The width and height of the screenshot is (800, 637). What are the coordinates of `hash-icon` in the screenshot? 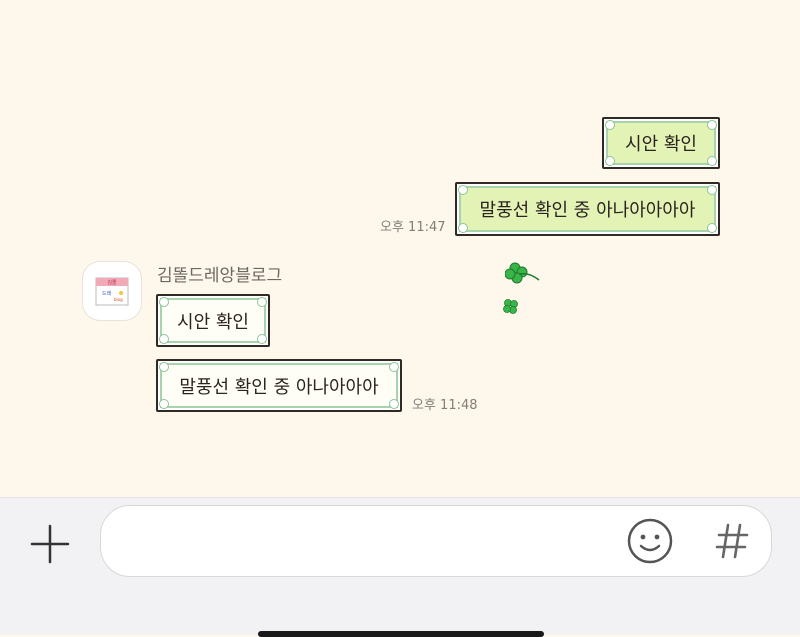 It's located at (732, 541).